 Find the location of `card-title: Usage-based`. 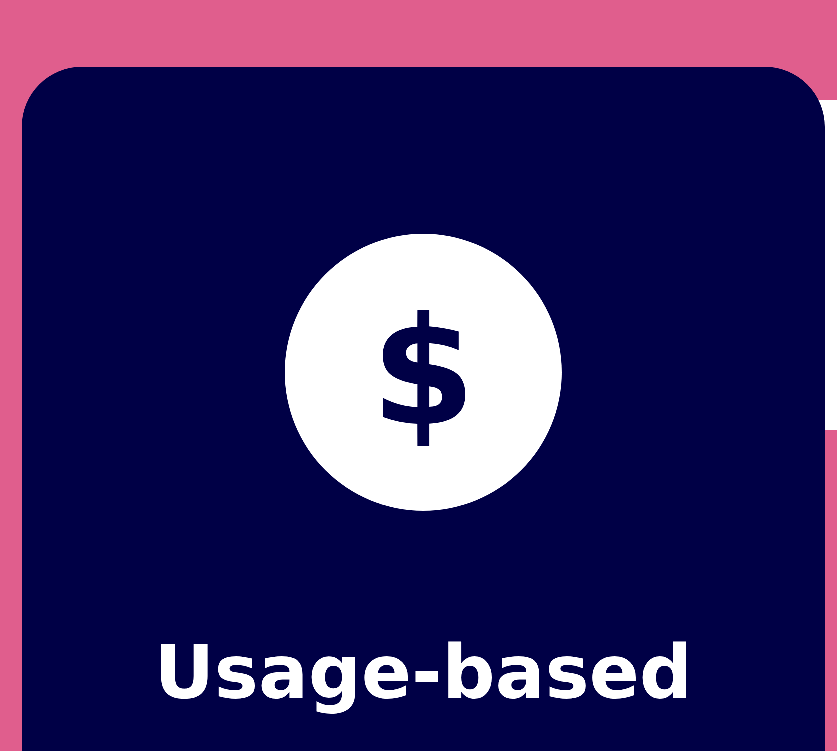

card-title: Usage-based is located at coordinates (423, 673).